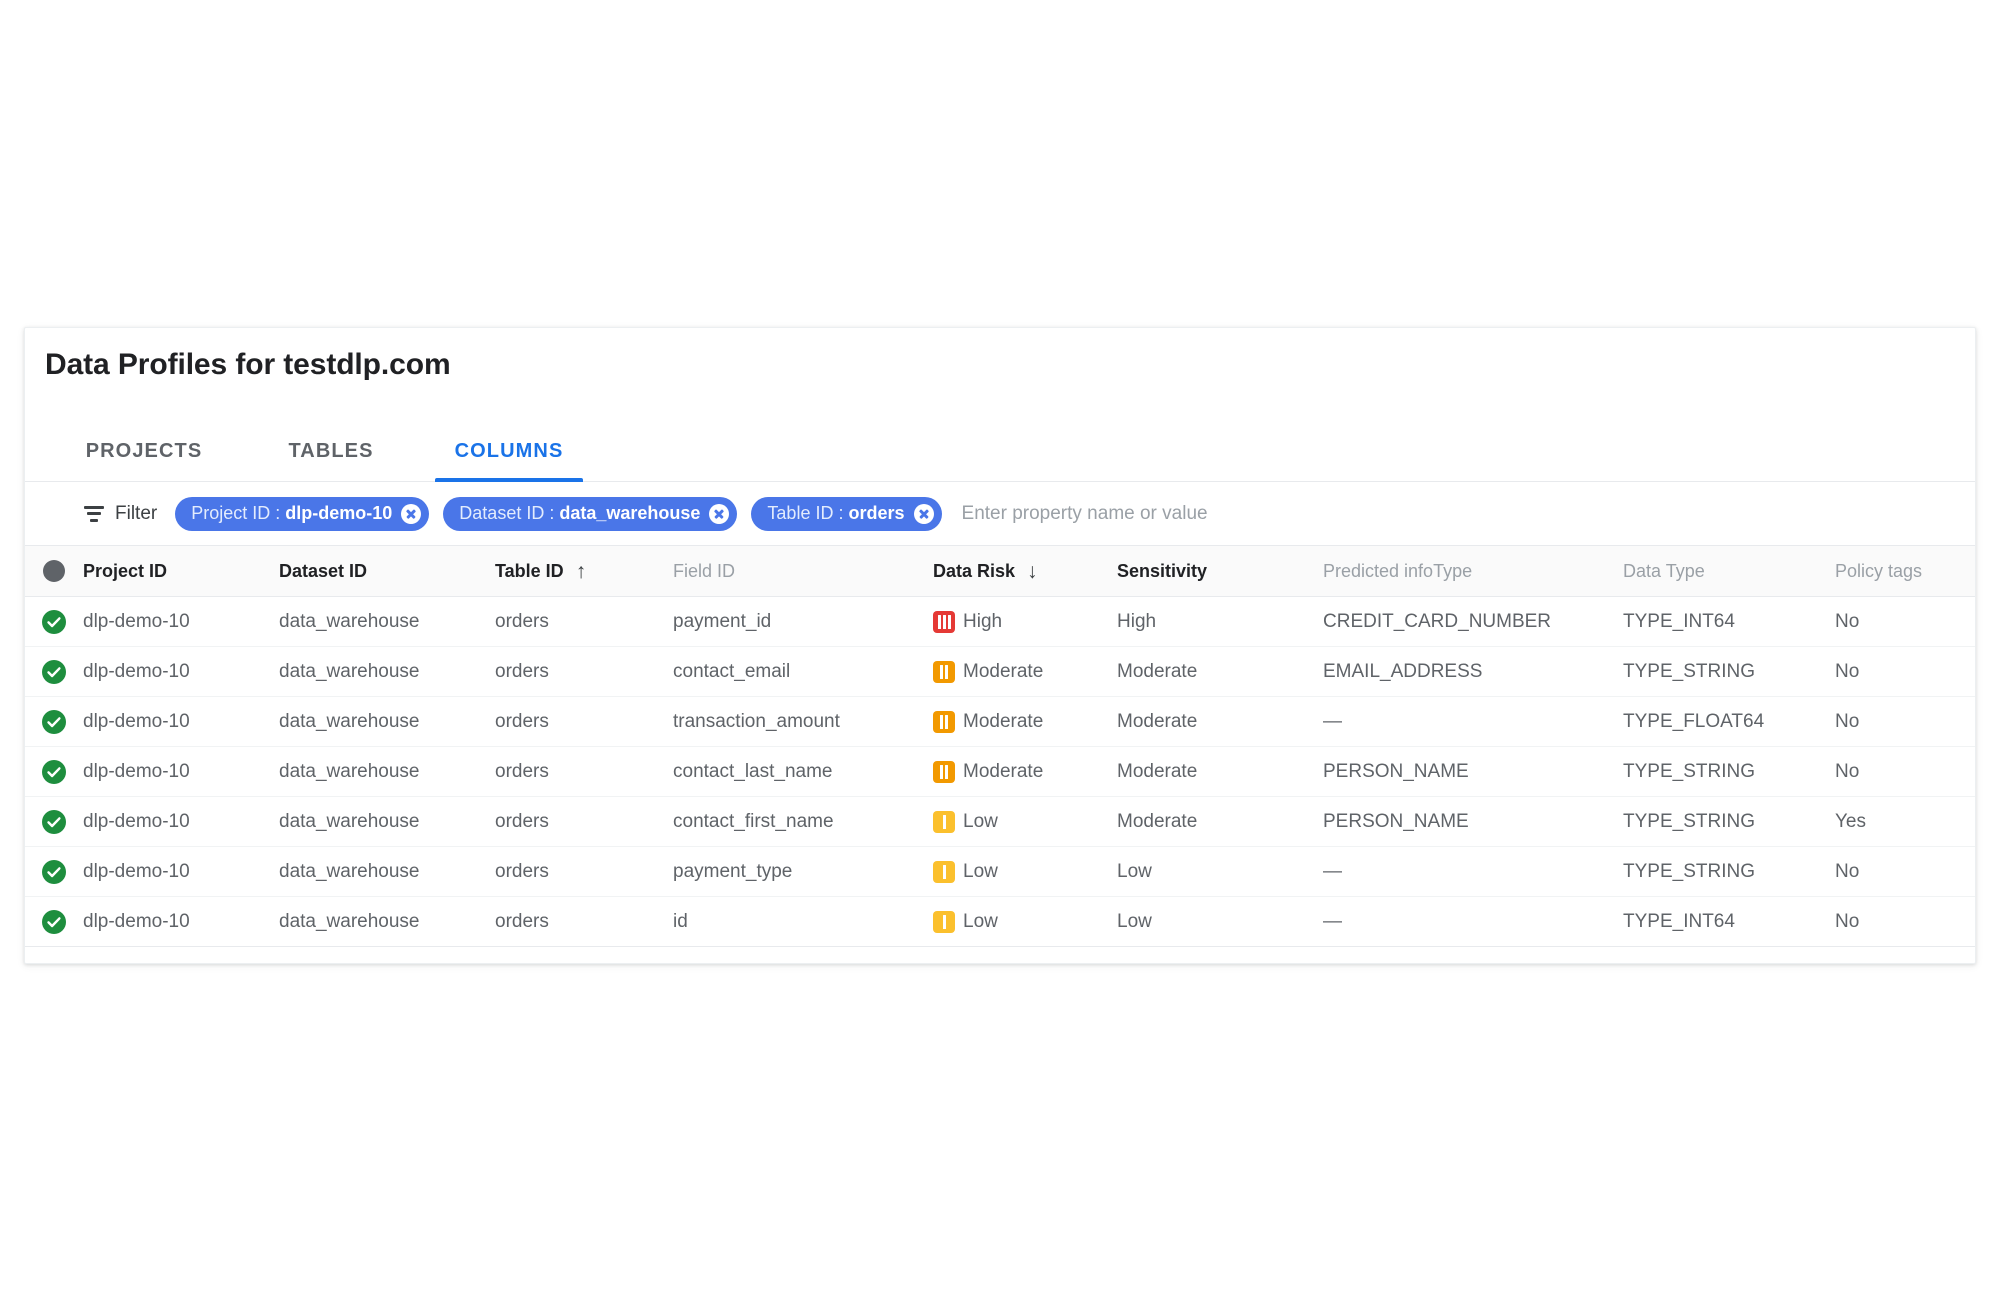  I want to click on page-title: Data Profiles for testdlp.com, so click(248, 364).